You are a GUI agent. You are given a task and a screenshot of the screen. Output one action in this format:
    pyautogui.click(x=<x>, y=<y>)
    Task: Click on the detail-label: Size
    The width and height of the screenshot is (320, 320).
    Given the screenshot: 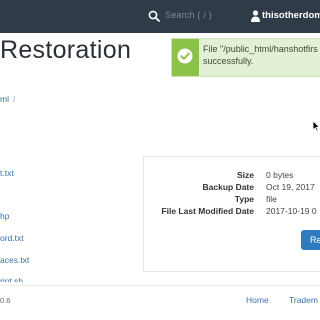 What is the action you would take?
    pyautogui.click(x=245, y=175)
    